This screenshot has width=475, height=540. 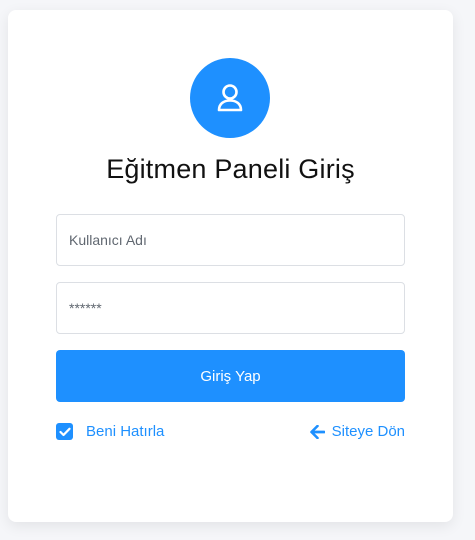 I want to click on page-title: Eğitmen Paneli Giriş, so click(x=230, y=169).